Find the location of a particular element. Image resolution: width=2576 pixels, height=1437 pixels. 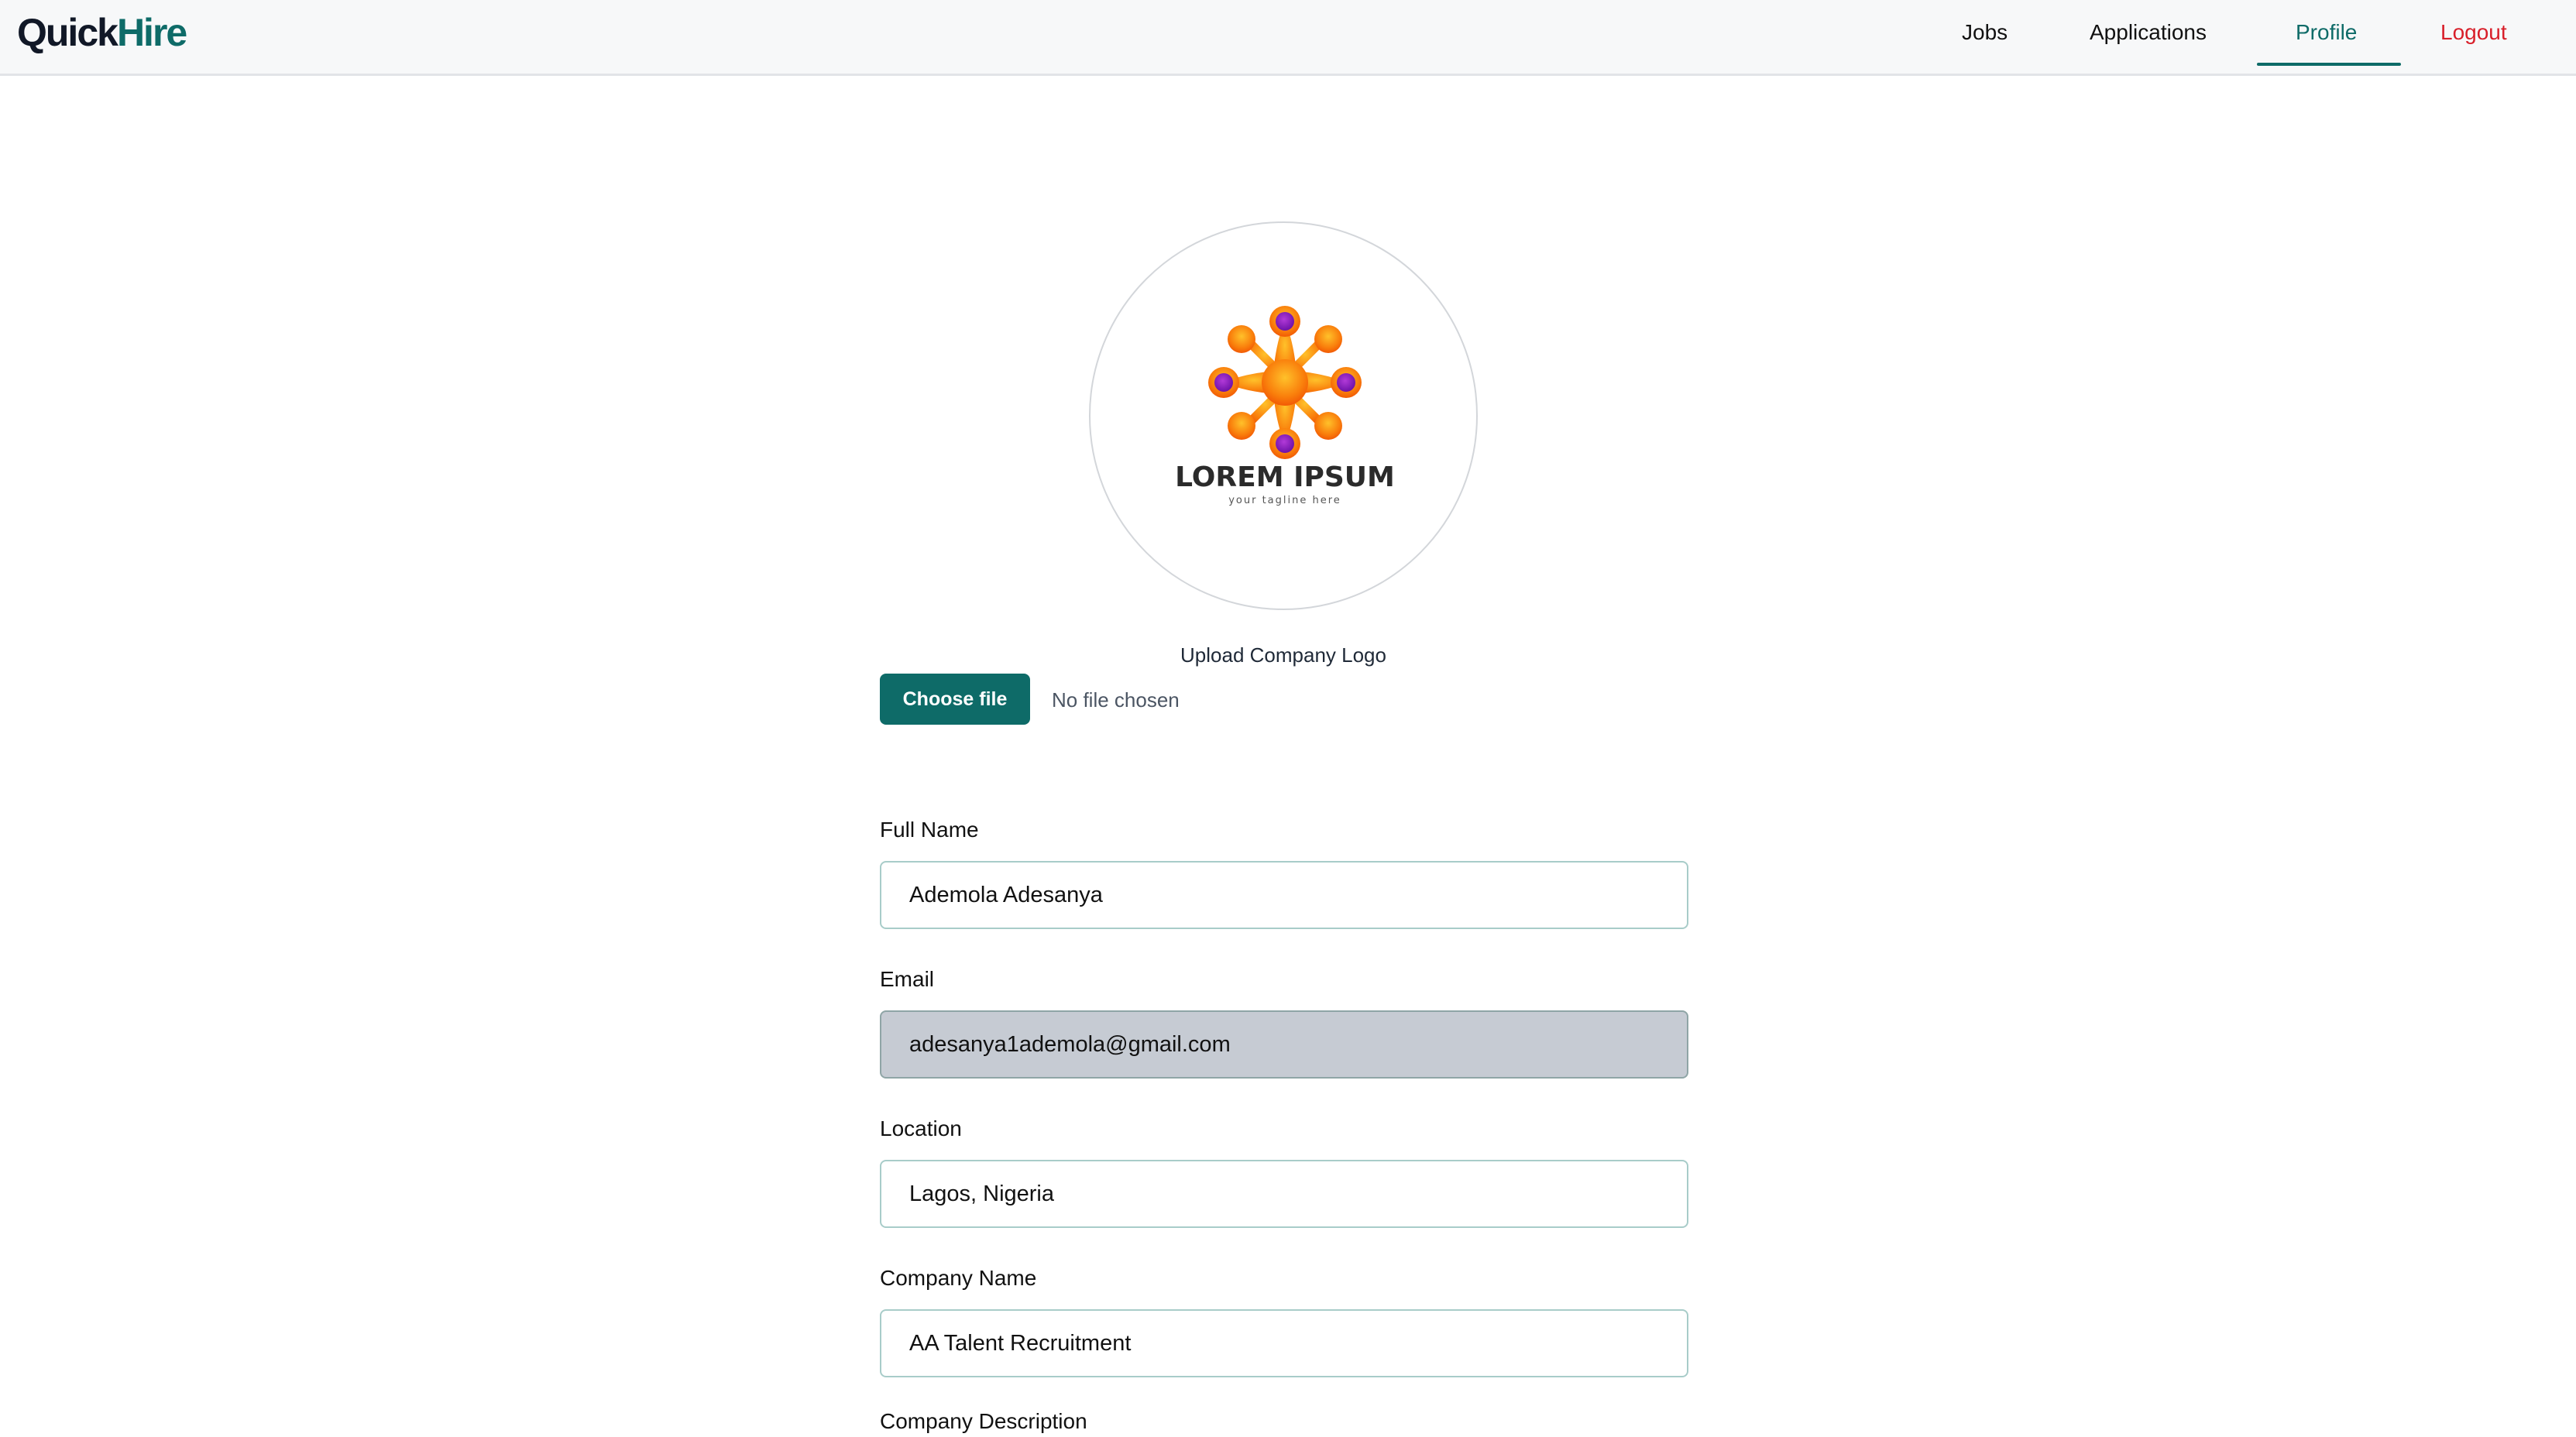

upload-logo-label: Upload Company Logo is located at coordinates (1283, 655).